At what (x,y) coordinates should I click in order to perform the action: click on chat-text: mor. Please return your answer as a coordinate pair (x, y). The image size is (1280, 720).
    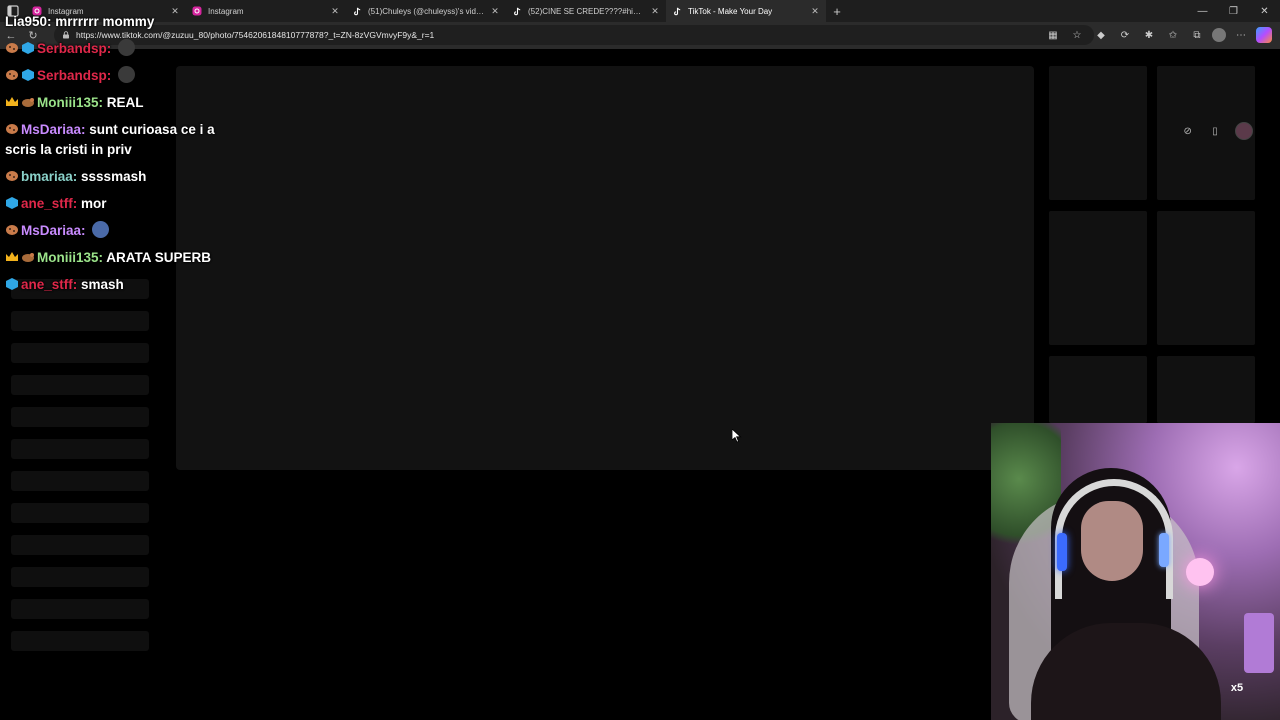
    Looking at the image, I should click on (94, 203).